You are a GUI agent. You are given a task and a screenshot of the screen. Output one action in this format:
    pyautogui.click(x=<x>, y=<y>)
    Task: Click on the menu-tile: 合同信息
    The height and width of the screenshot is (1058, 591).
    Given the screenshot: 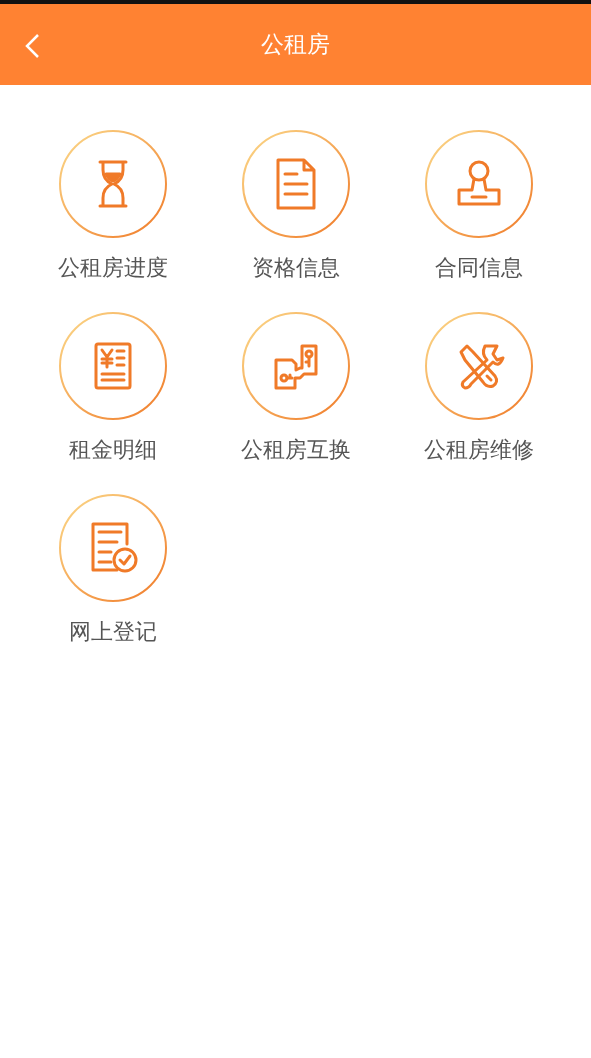 What is the action you would take?
    pyautogui.click(x=478, y=206)
    